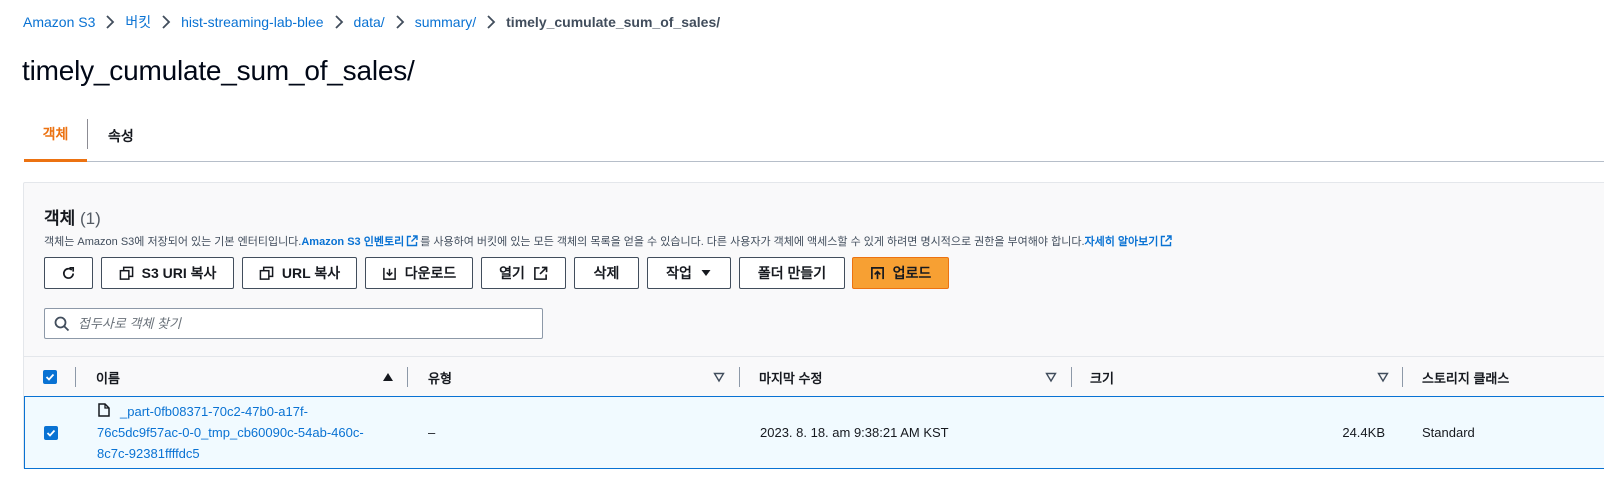 The height and width of the screenshot is (496, 1604). I want to click on column-header-name: 이름, so click(108, 377).